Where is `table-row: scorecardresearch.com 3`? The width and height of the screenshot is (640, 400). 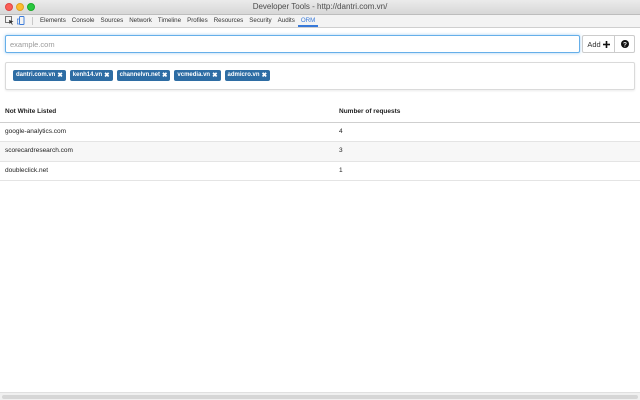 table-row: scorecardresearch.com 3 is located at coordinates (320, 152).